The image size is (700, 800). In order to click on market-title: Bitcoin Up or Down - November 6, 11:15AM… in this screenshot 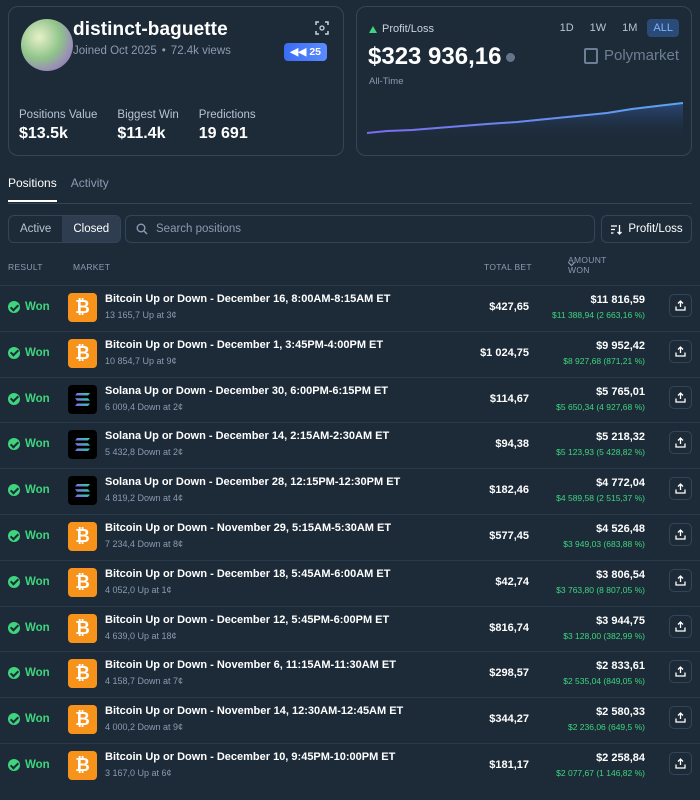, I will do `click(250, 665)`.